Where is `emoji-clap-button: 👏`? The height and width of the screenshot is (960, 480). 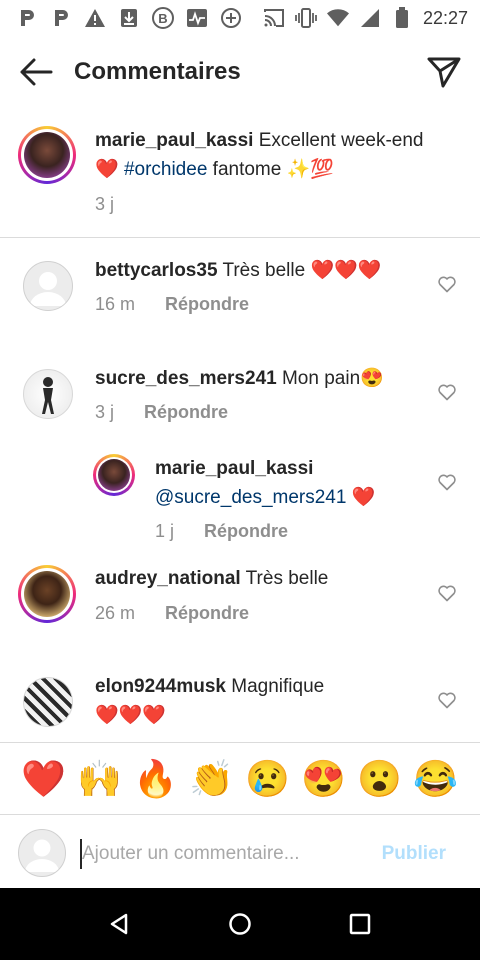 emoji-clap-button: 👏 is located at coordinates (211, 779).